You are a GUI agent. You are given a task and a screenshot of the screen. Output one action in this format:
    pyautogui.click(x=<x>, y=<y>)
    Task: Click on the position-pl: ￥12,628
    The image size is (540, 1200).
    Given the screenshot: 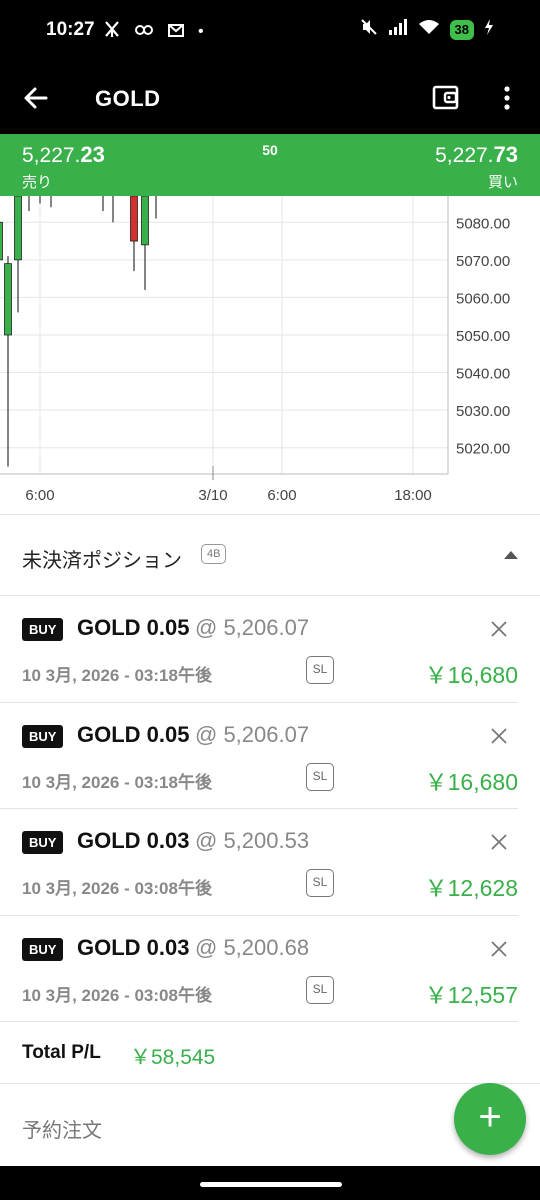 What is the action you would take?
    pyautogui.click(x=471, y=888)
    